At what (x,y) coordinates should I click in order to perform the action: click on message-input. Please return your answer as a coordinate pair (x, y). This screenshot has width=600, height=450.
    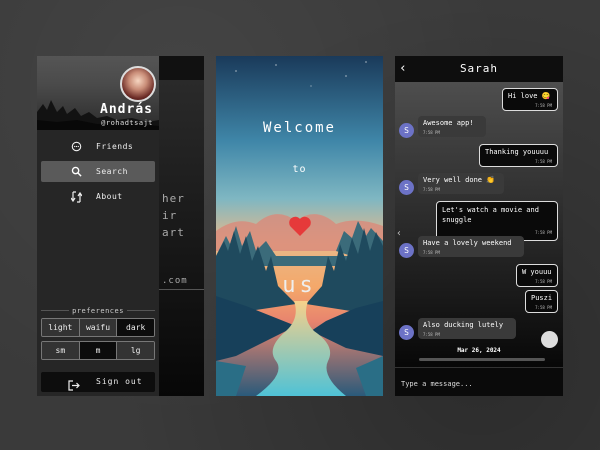
    Looking at the image, I should click on (481, 384).